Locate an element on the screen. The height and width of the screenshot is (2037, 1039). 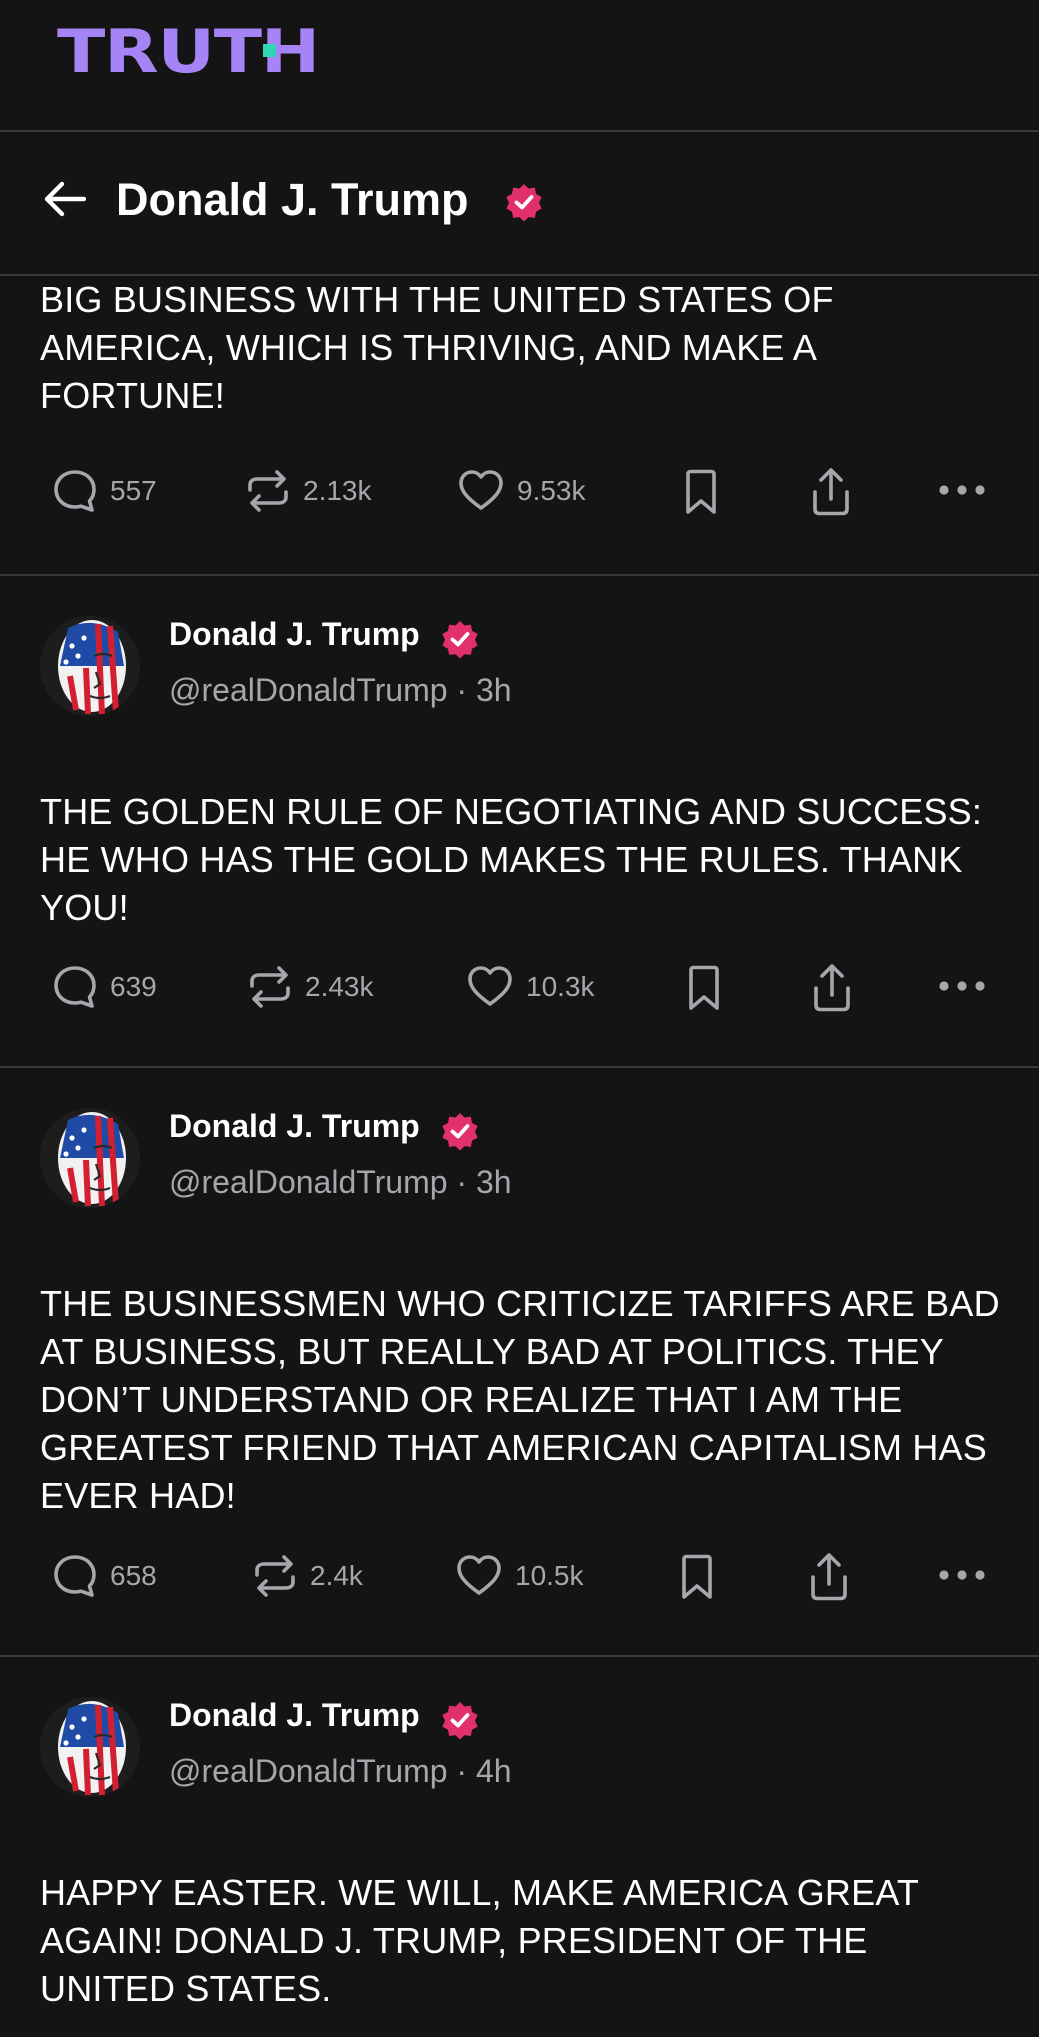
post-actions: 639 2.43k 10.3k is located at coordinates (519, 992).